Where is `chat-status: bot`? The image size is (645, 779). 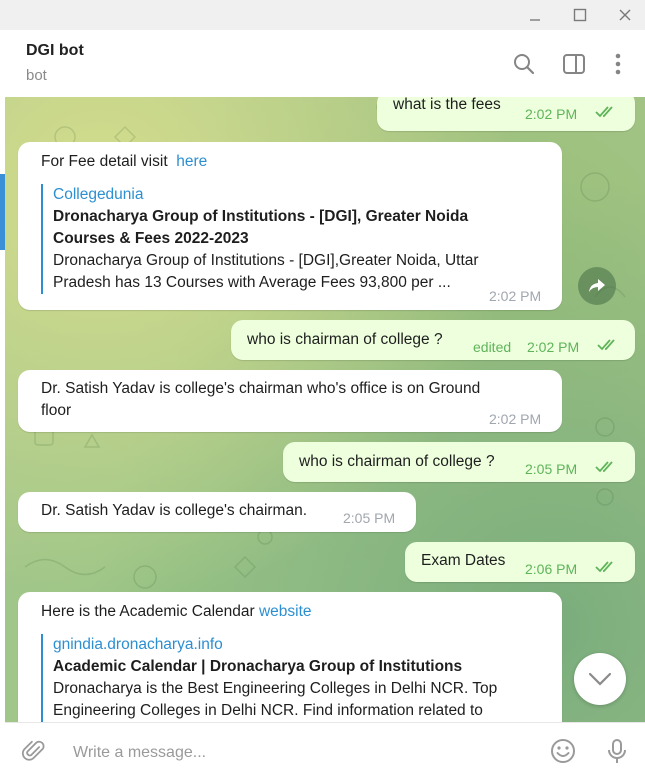
chat-status: bot is located at coordinates (36, 75).